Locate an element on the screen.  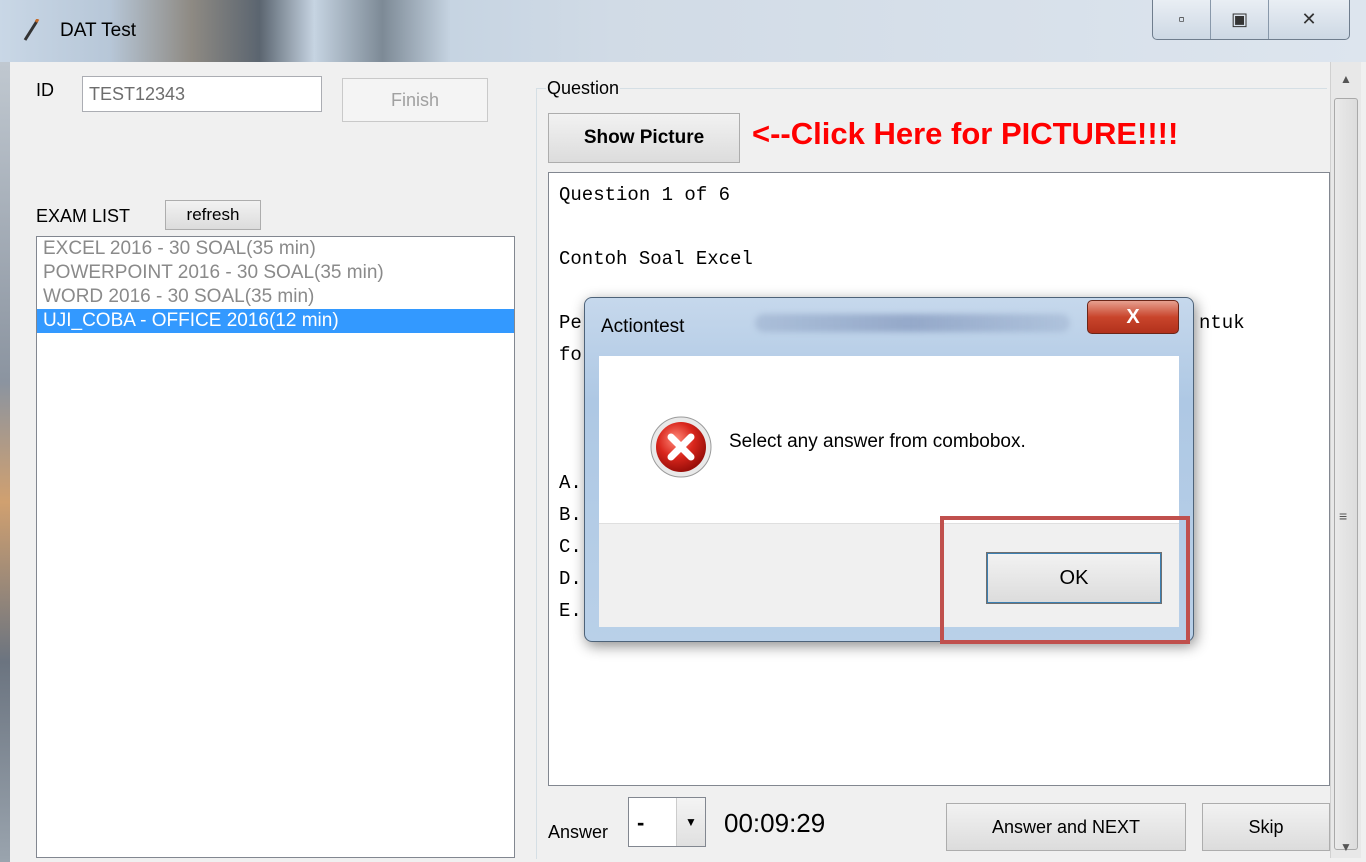
skip-button: Skip is located at coordinates (1266, 827).